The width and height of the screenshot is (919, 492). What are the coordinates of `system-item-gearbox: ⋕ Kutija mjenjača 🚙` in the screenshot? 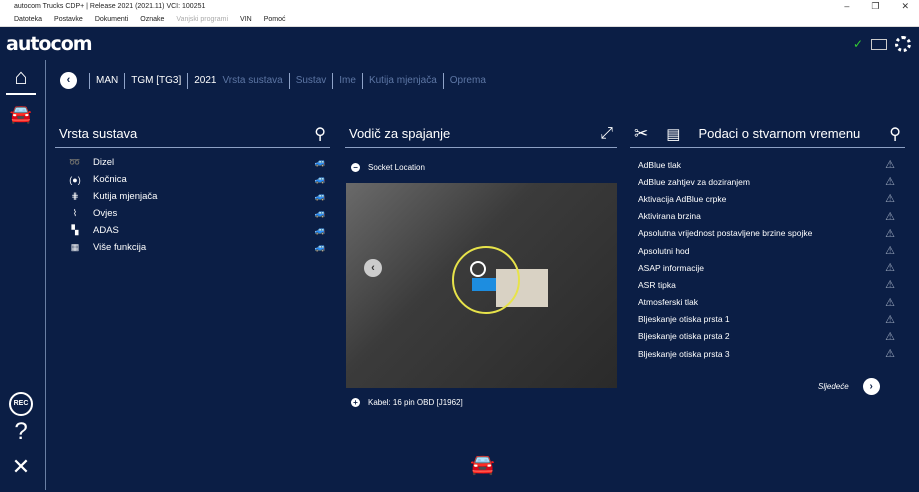 It's located at (192, 196).